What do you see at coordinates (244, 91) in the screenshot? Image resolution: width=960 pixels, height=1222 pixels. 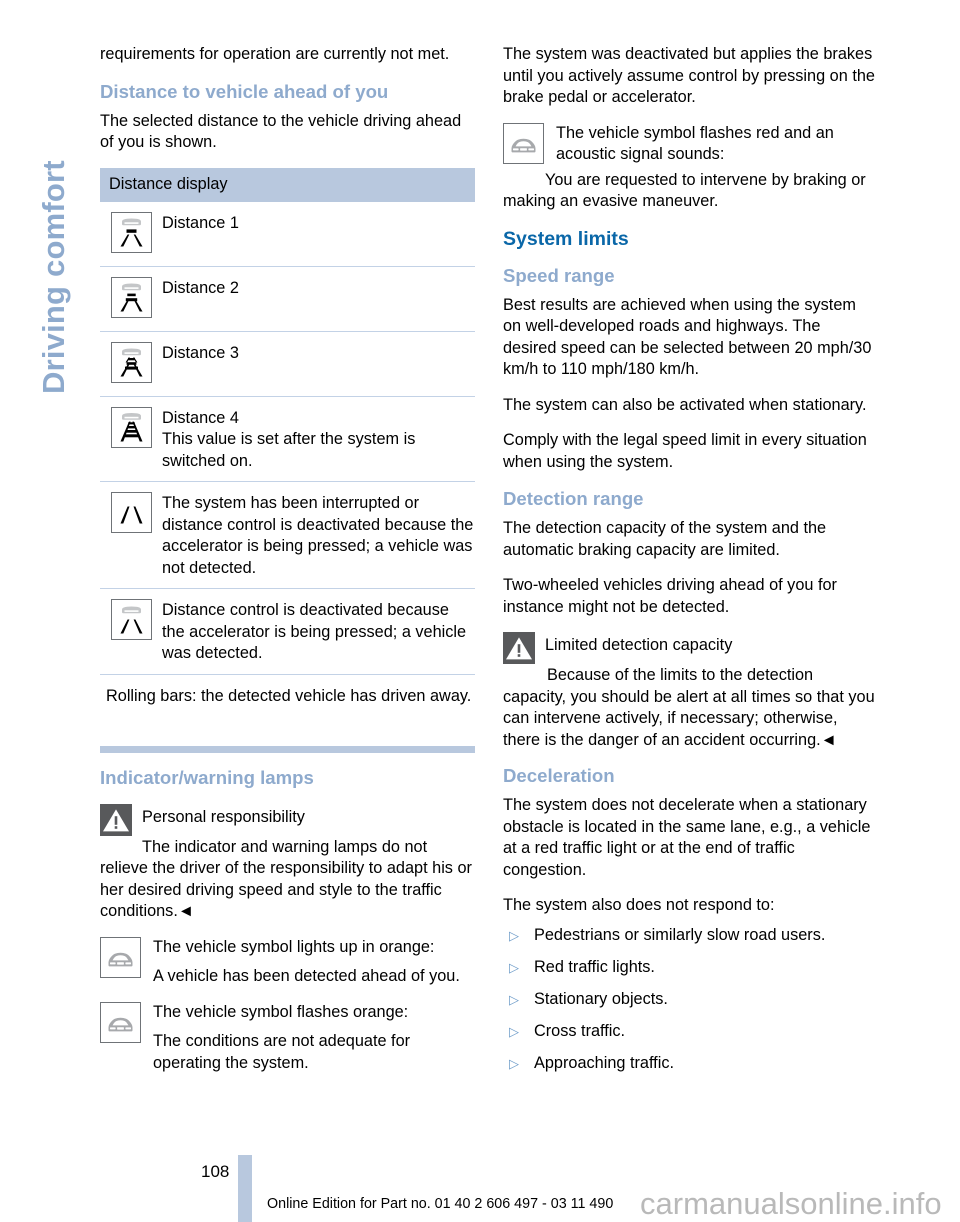 I see `heading-distance-to-vehicle: Distance to vehicle ahead of you` at bounding box center [244, 91].